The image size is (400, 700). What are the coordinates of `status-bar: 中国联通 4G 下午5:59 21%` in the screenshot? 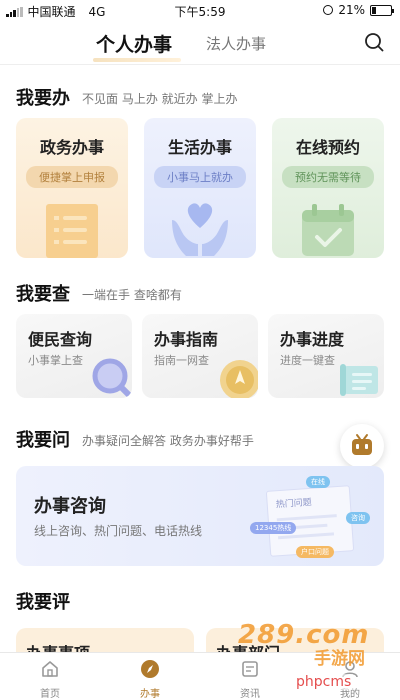 It's located at (200, 11).